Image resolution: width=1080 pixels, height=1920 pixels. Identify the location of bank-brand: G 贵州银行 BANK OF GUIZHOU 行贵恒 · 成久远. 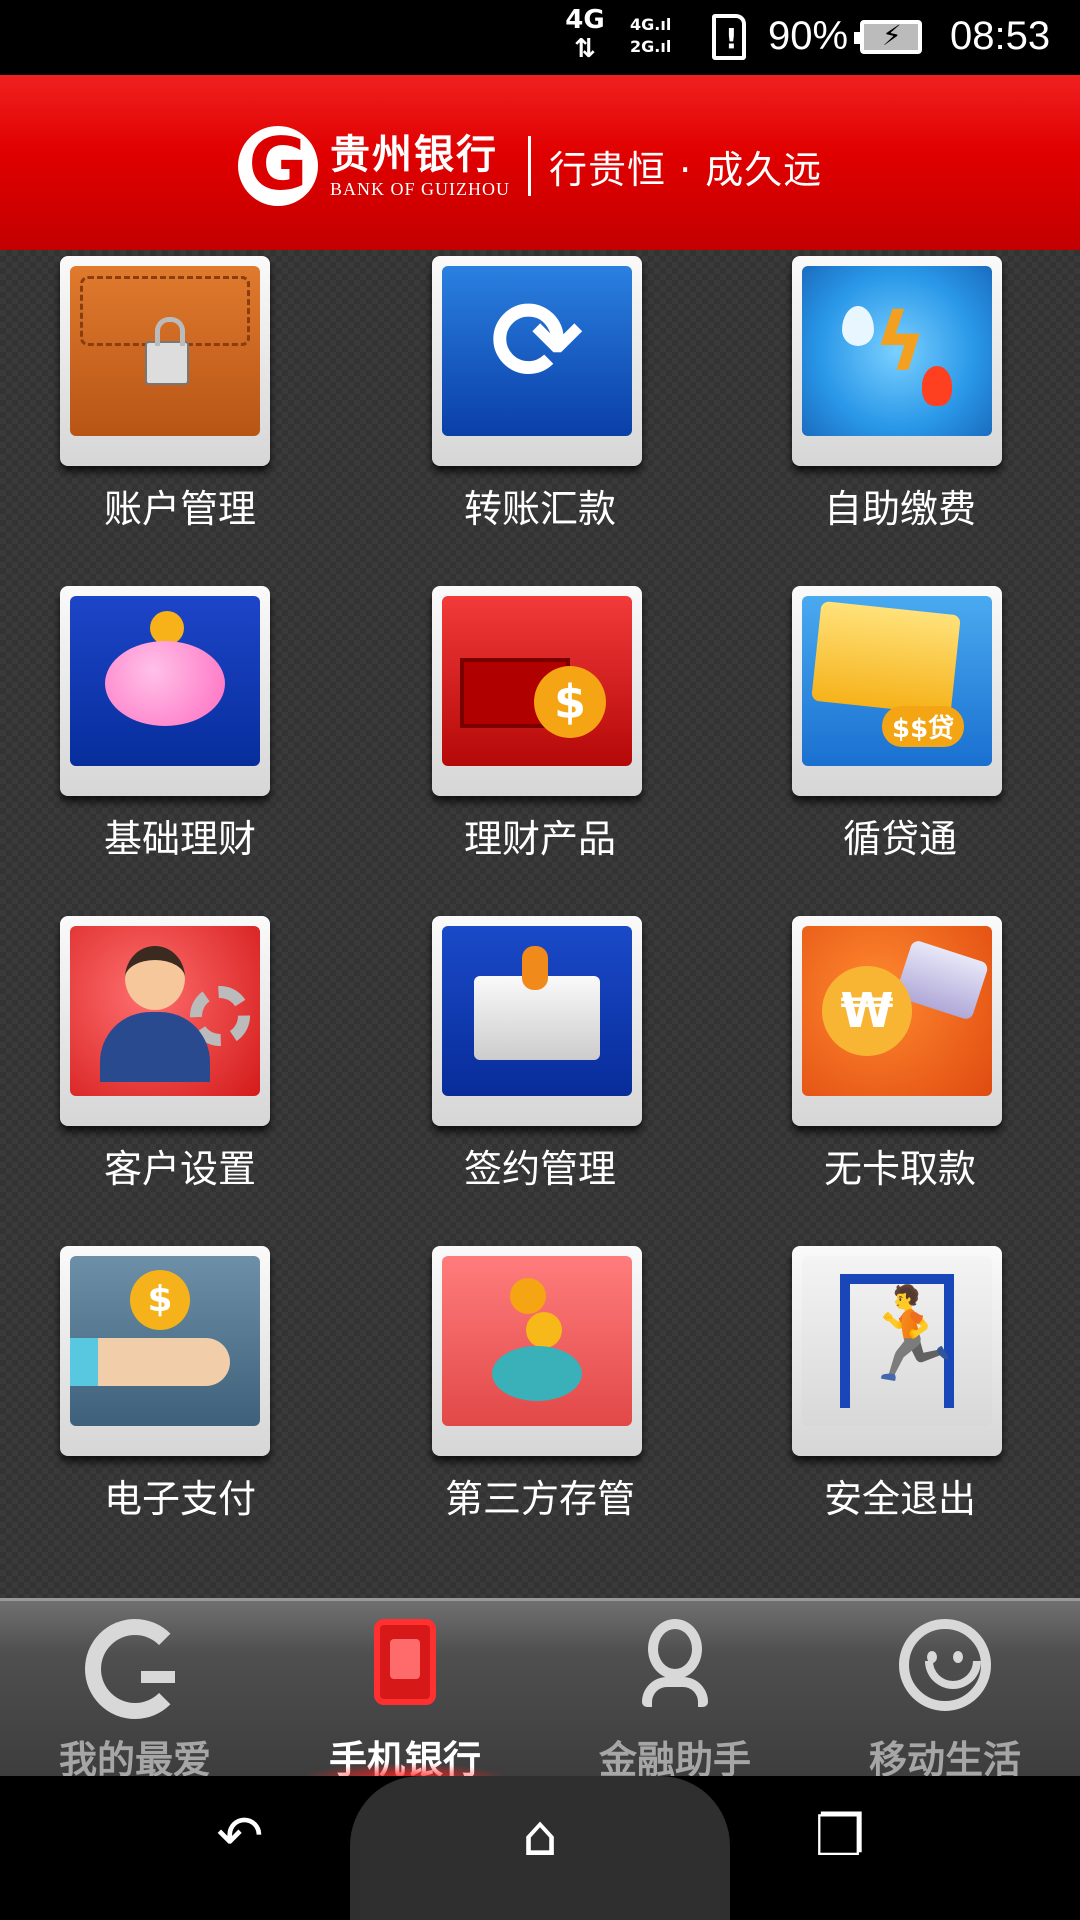
(530, 166).